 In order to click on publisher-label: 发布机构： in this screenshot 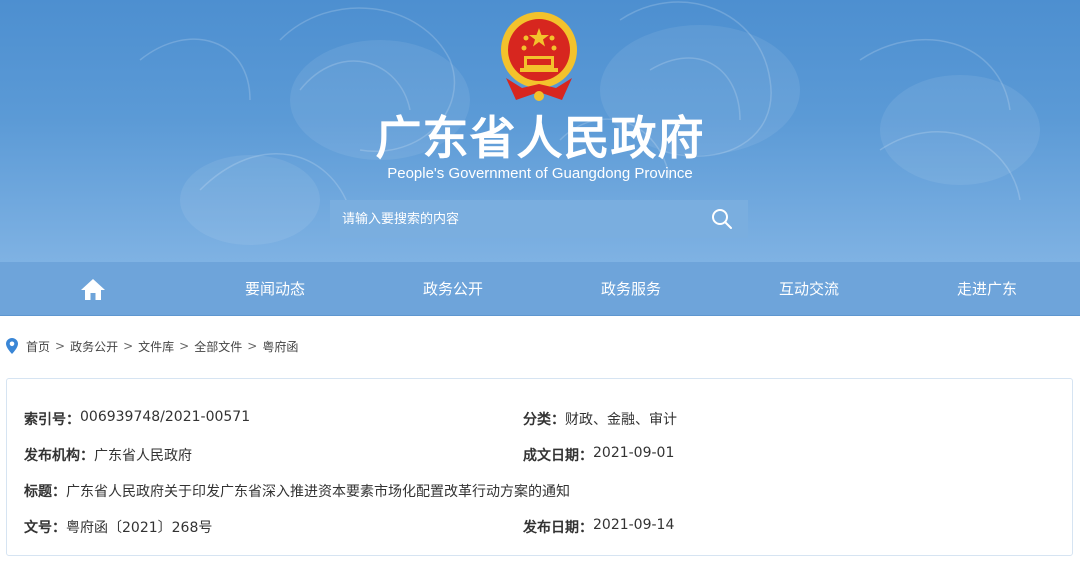, I will do `click(59, 456)`.